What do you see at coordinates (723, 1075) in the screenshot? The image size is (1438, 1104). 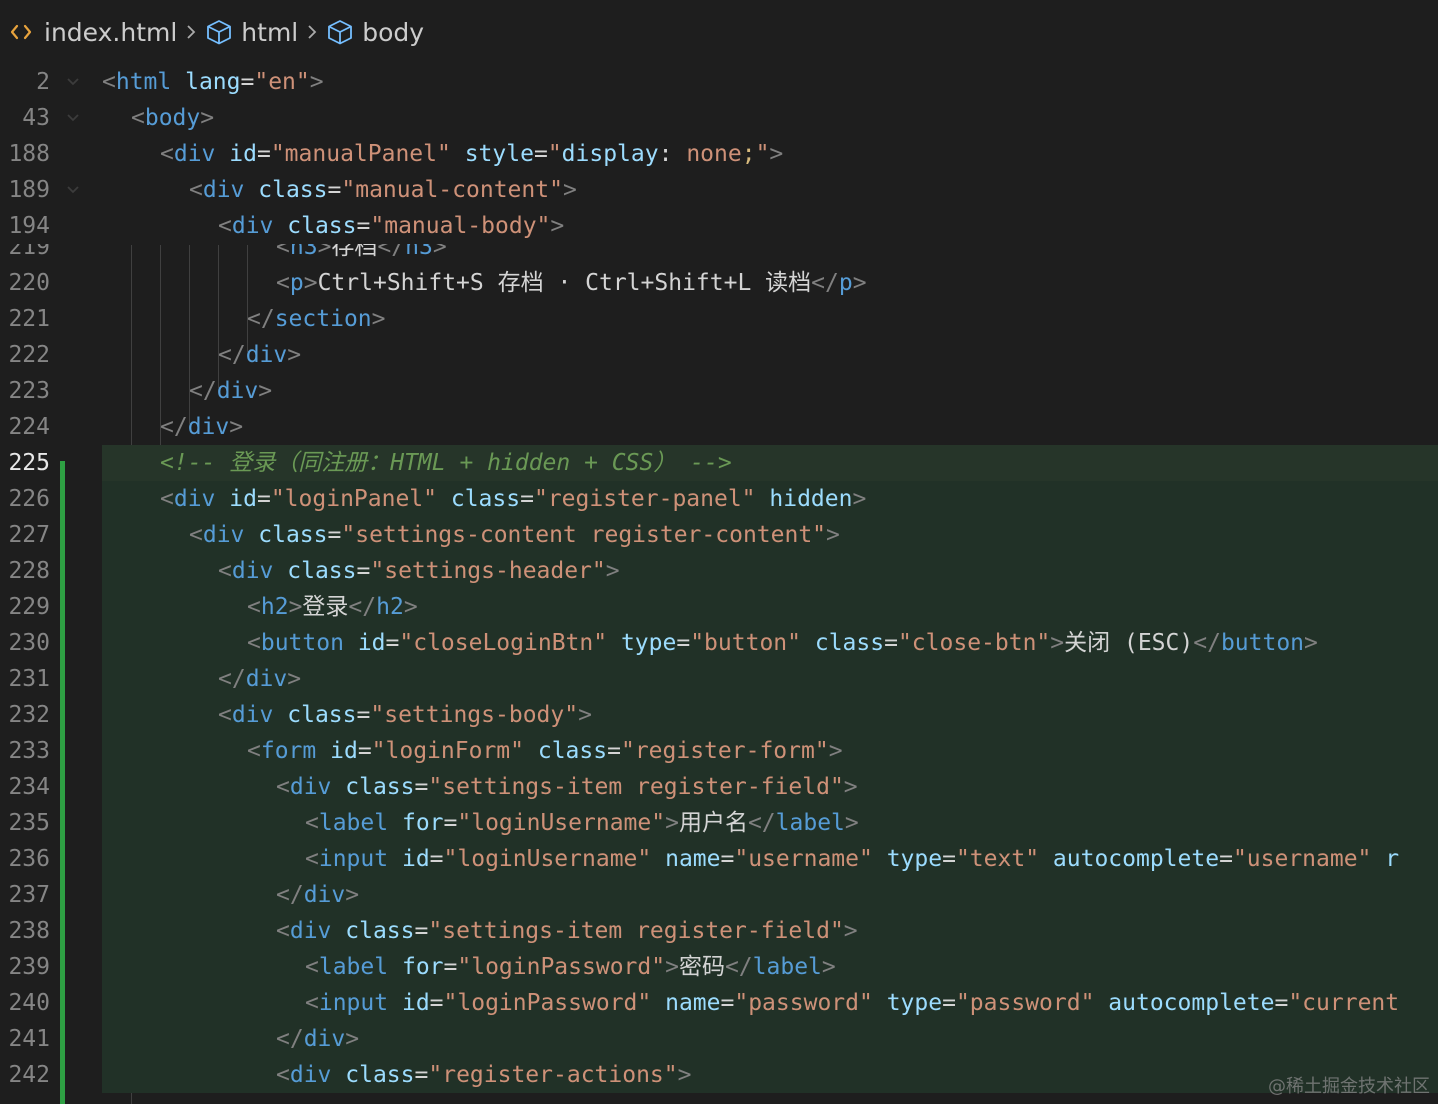 I see `code-line: 242 <div class="register-actions">` at bounding box center [723, 1075].